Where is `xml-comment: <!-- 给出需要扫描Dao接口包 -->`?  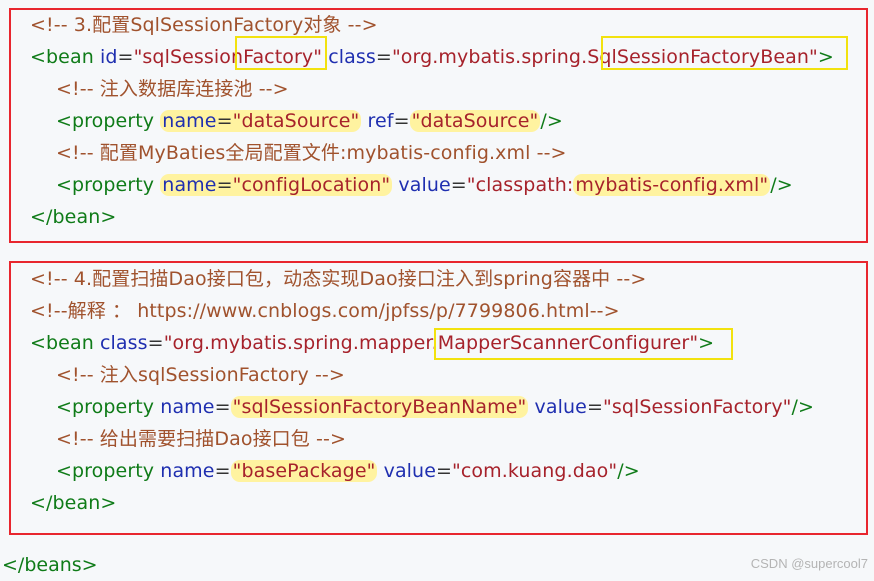 xml-comment: <!-- 给出需要扫描Dao接口包 --> is located at coordinates (201, 439).